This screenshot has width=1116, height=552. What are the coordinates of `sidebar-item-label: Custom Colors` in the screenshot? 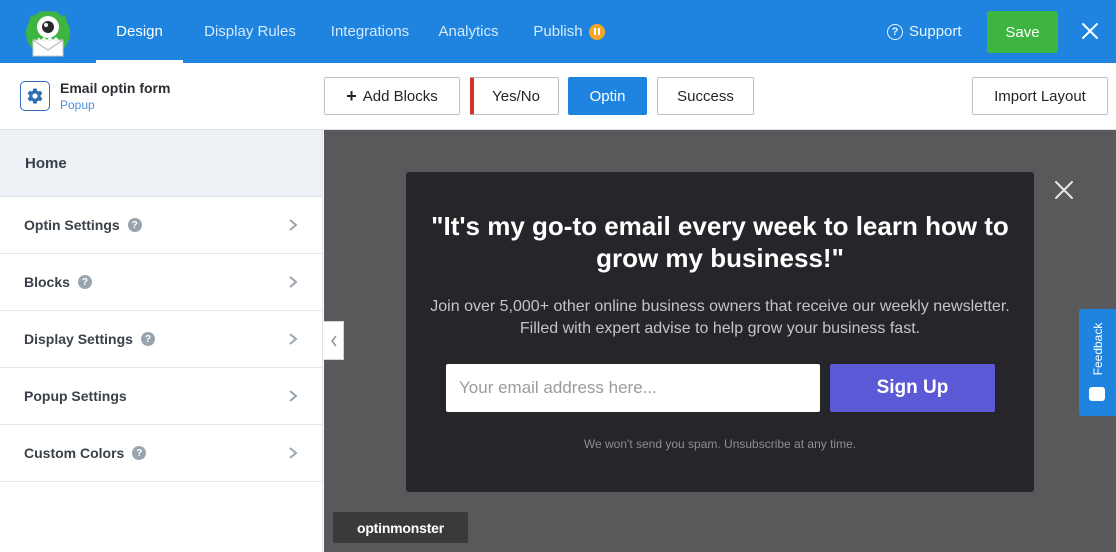 It's located at (74, 453).